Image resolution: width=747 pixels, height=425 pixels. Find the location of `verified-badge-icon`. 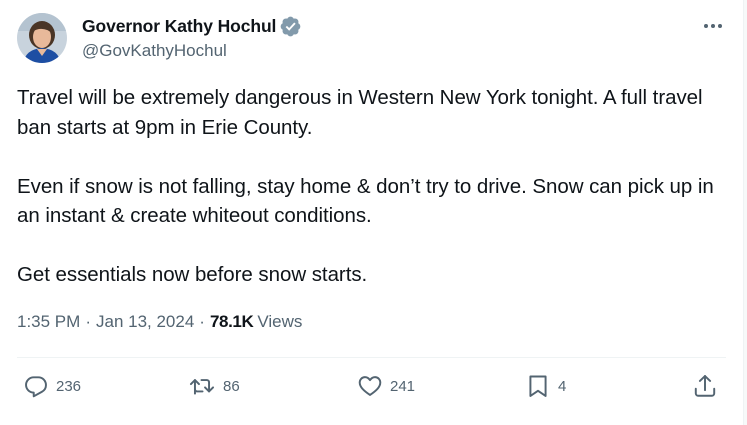

verified-badge-icon is located at coordinates (290, 26).